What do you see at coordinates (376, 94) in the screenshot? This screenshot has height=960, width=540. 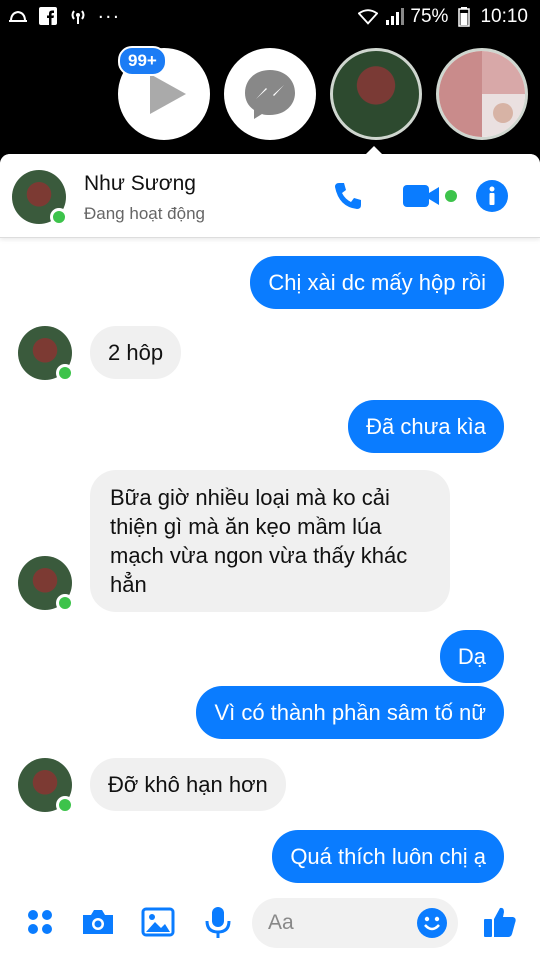 I see `chat-head-contact` at bounding box center [376, 94].